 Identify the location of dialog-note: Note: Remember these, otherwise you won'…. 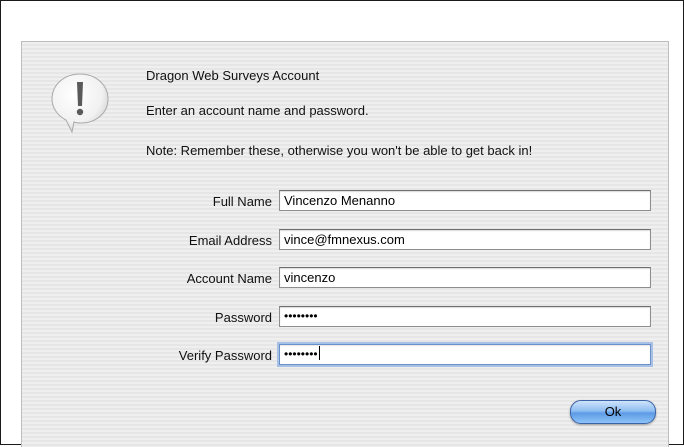
(339, 150).